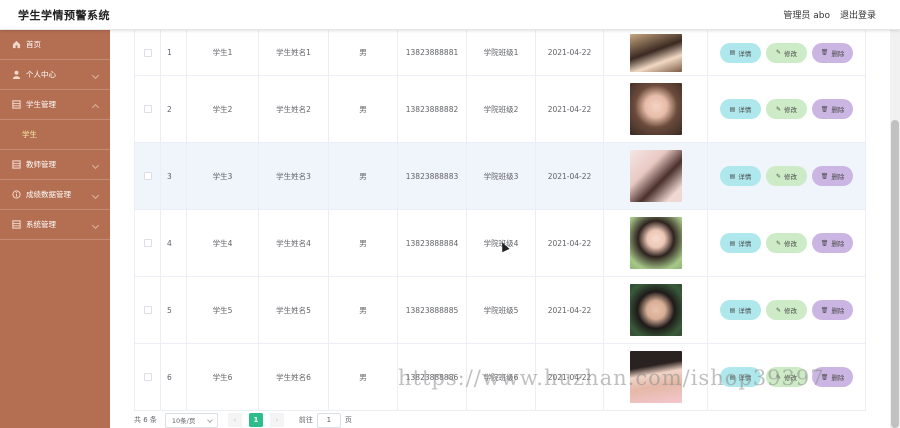 The height and width of the screenshot is (428, 900). I want to click on watermark-text: https://www.huzhan.com/ishop39397, so click(611, 378).